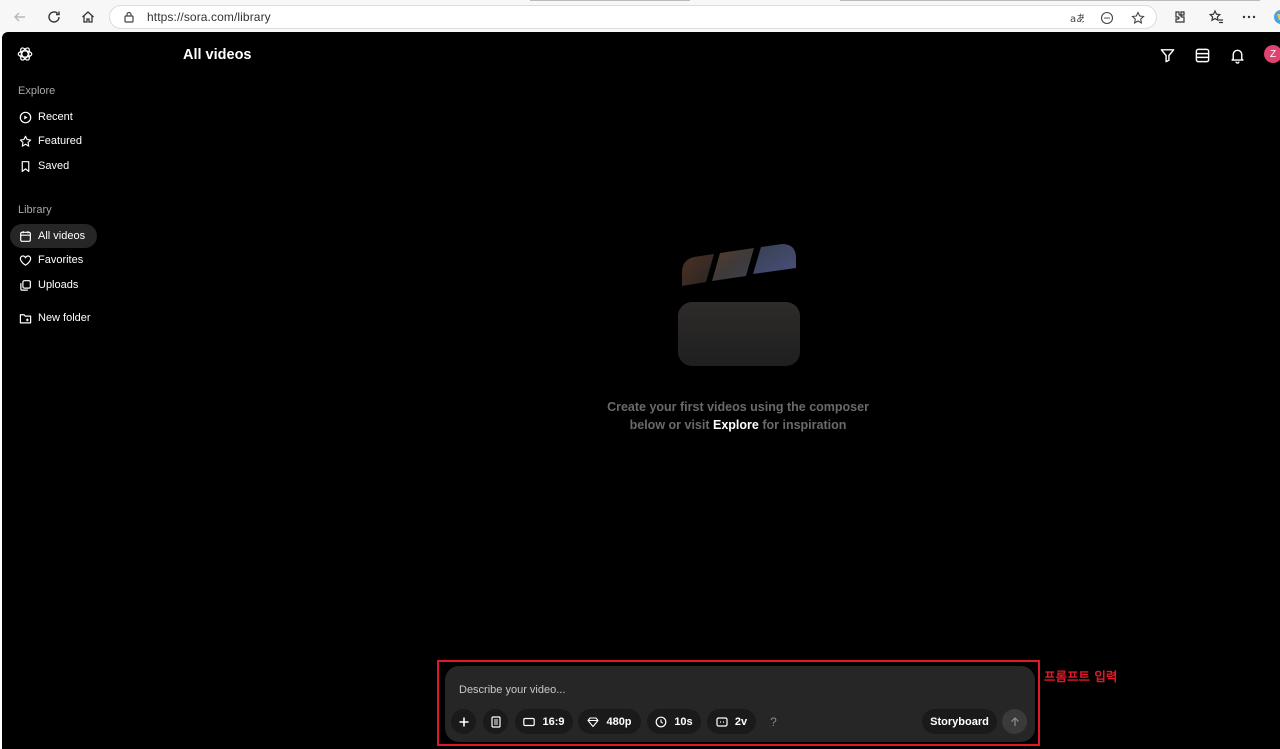  I want to click on presets-button, so click(495, 721).